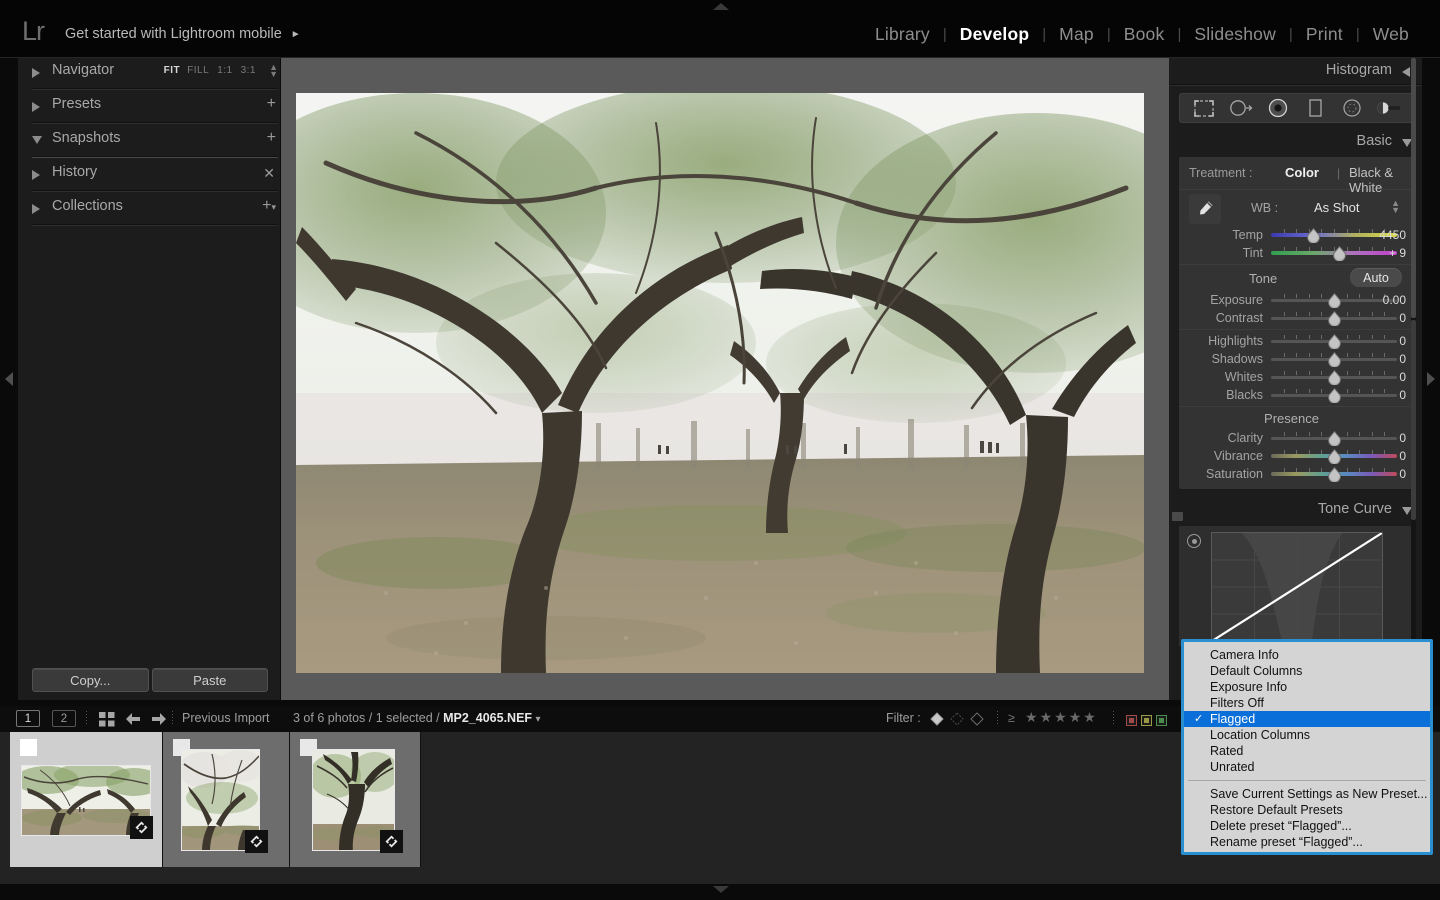 The width and height of the screenshot is (1440, 900). Describe the element at coordinates (1296, 235) in the screenshot. I see `slider-temp: Temp 4450` at that location.